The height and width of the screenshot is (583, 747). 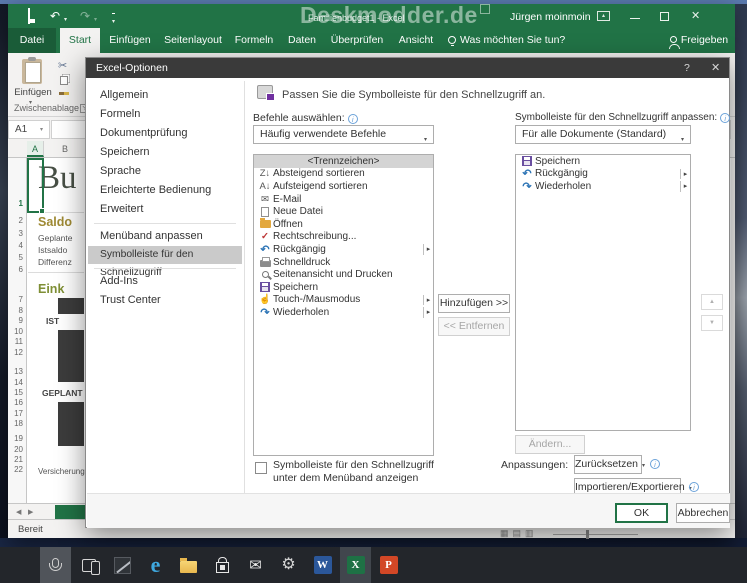 What do you see at coordinates (88, 565) in the screenshot?
I see `taskbar-task-view-icon` at bounding box center [88, 565].